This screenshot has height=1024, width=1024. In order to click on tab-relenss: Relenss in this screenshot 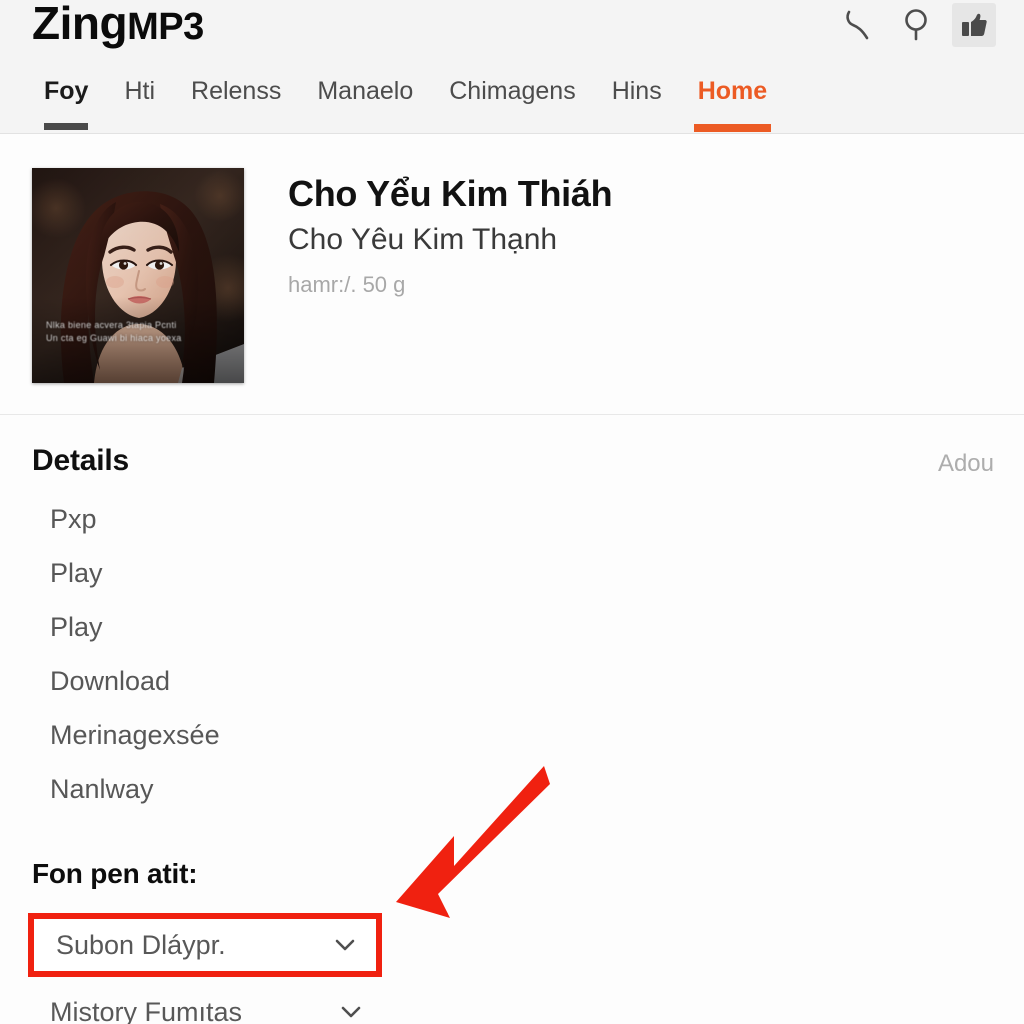, I will do `click(236, 104)`.